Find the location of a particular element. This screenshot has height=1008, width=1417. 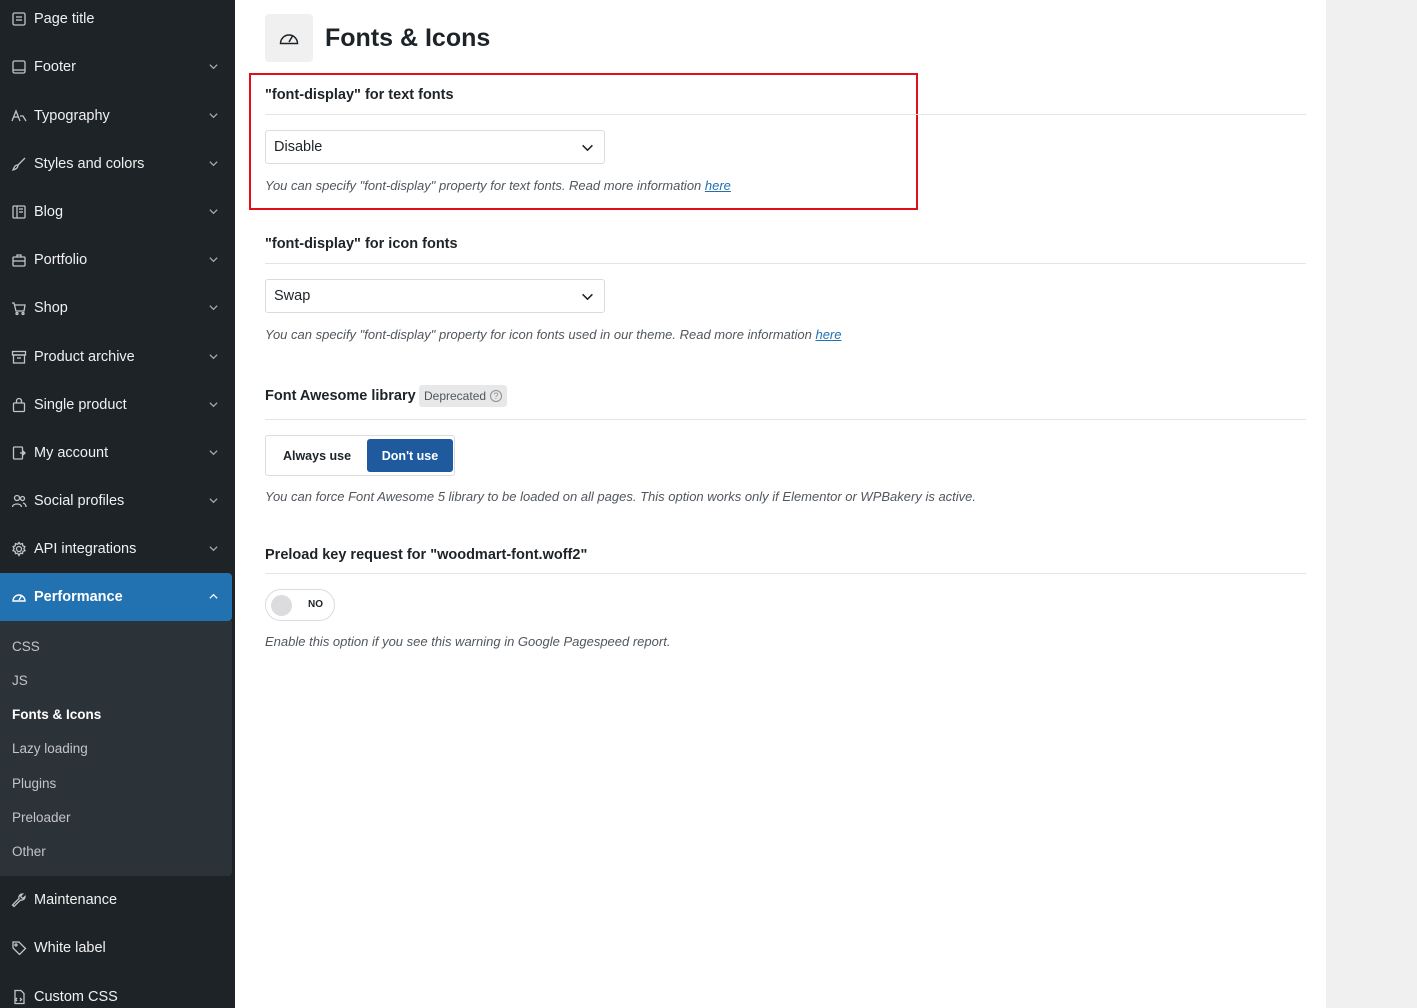

sidebar-item-label: Performance is located at coordinates (78, 597).